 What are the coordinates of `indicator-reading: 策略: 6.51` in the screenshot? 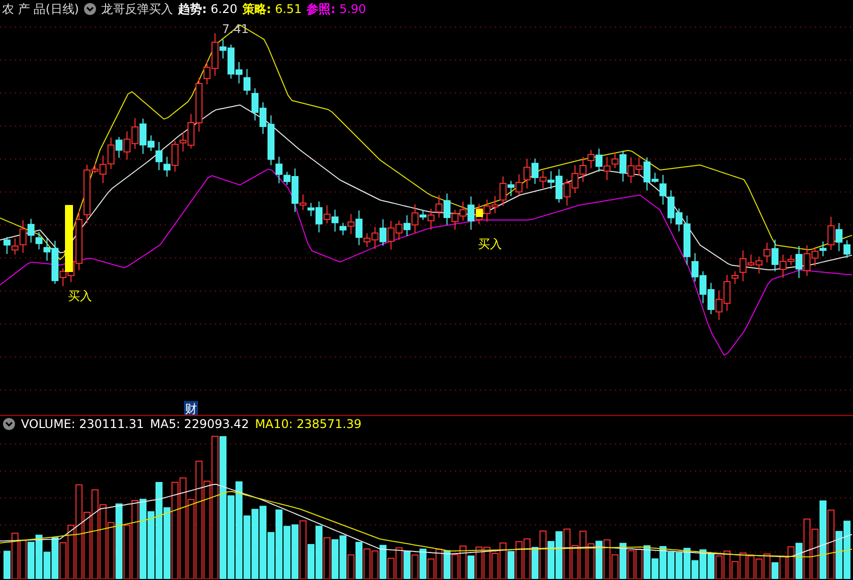 It's located at (272, 9).